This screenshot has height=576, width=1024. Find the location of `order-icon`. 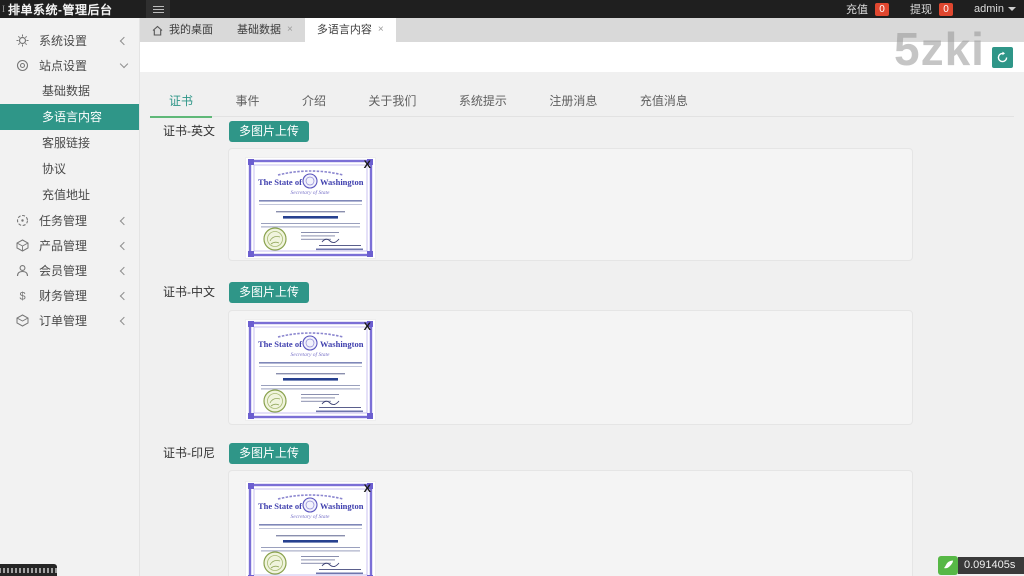

order-icon is located at coordinates (22, 320).